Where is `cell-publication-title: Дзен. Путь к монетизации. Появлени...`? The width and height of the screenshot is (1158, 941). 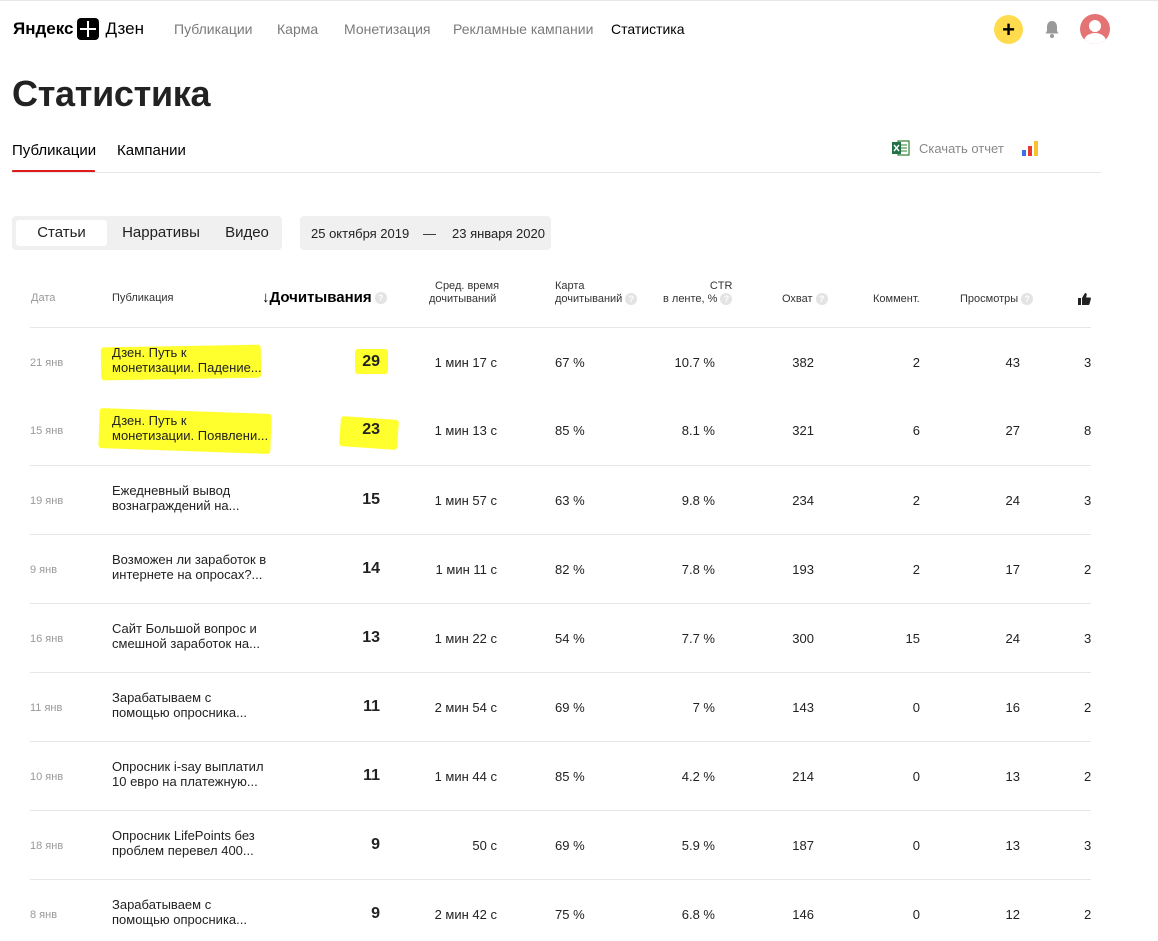 cell-publication-title: Дзен. Путь к монетизации. Появлени... is located at coordinates (192, 428).